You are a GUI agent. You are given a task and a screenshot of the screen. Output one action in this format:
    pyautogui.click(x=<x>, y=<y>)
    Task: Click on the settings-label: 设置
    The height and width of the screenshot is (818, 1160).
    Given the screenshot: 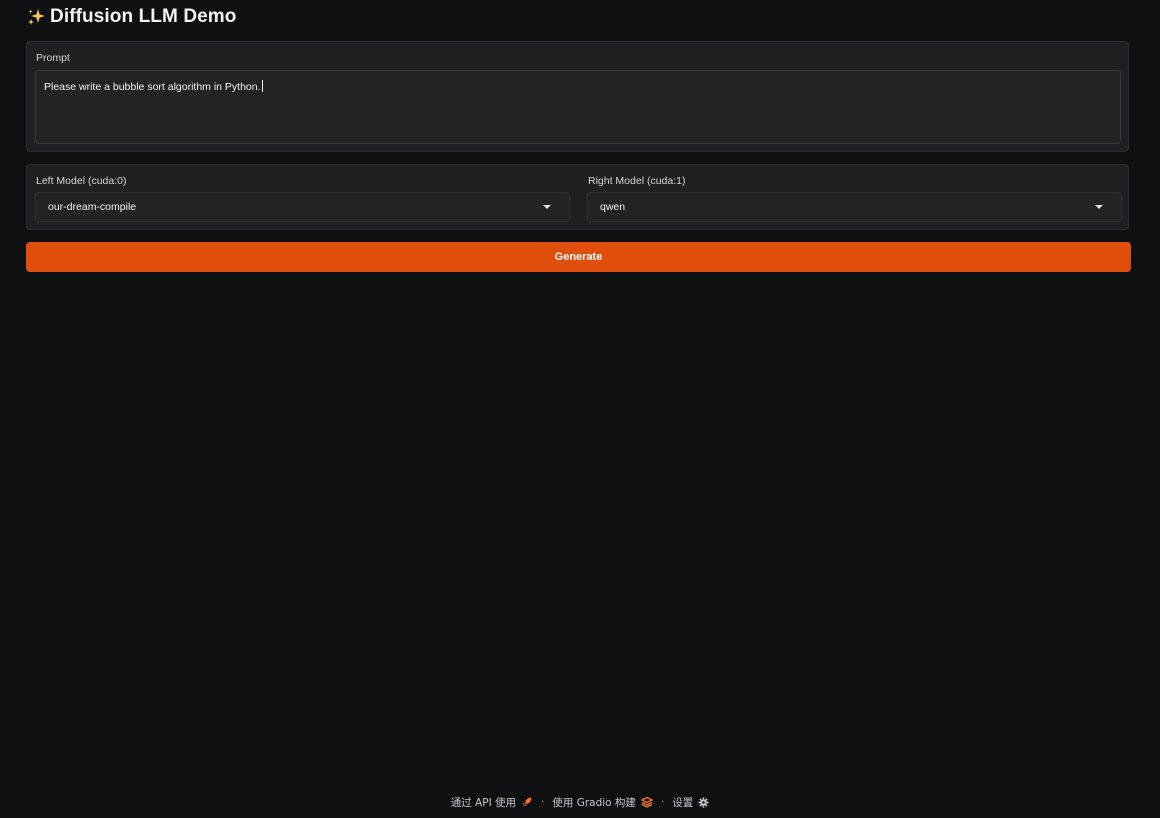 What is the action you would take?
    pyautogui.click(x=683, y=802)
    